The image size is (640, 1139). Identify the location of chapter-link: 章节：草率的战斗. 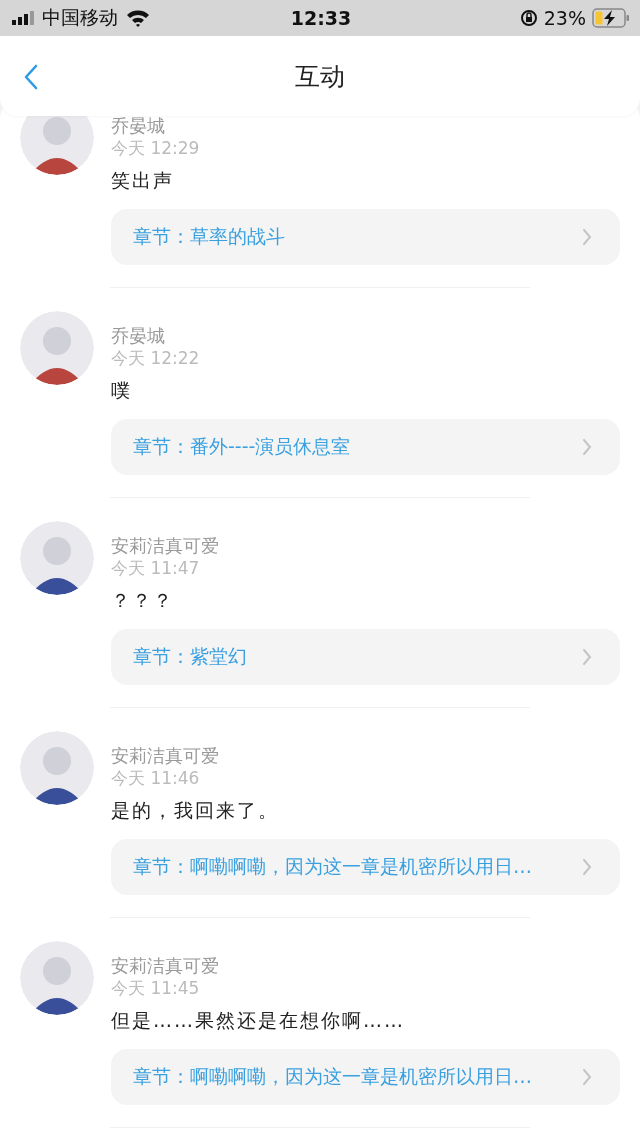
(365, 237).